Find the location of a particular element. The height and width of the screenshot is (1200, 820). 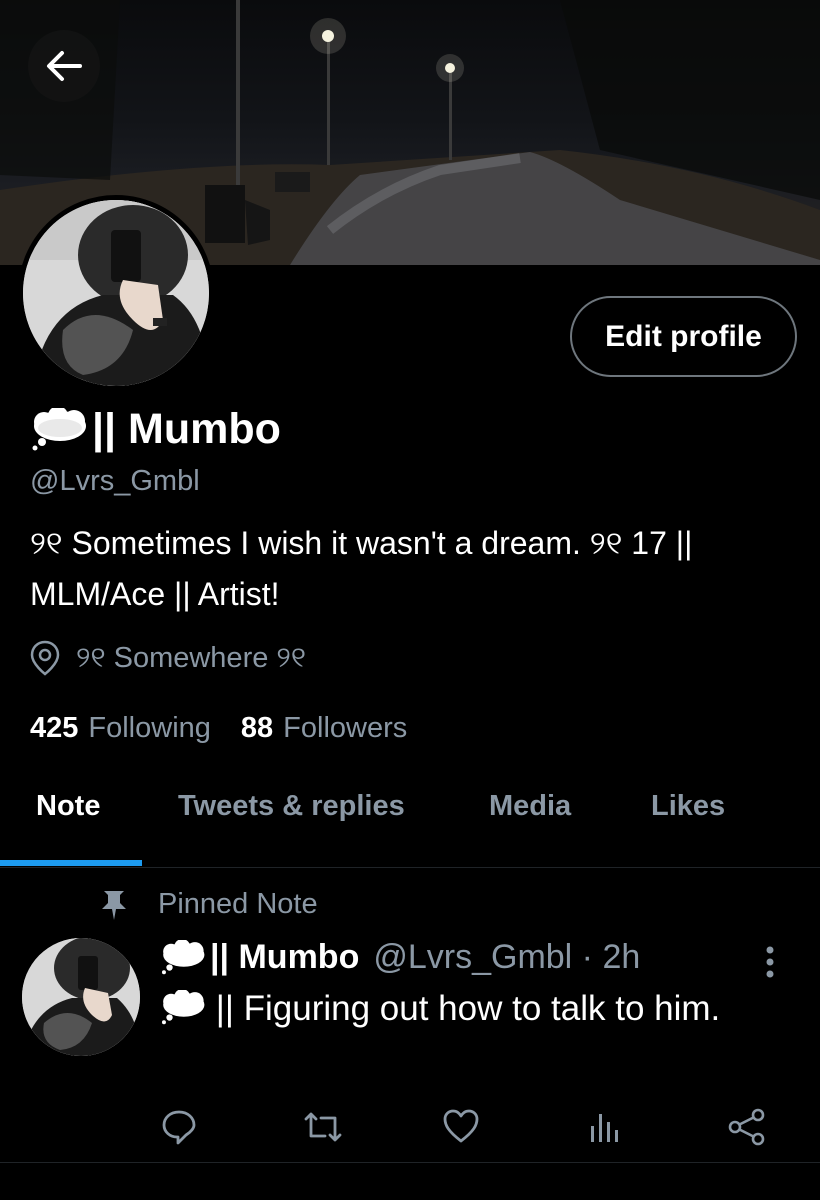

share-icon is located at coordinates (746, 1127).